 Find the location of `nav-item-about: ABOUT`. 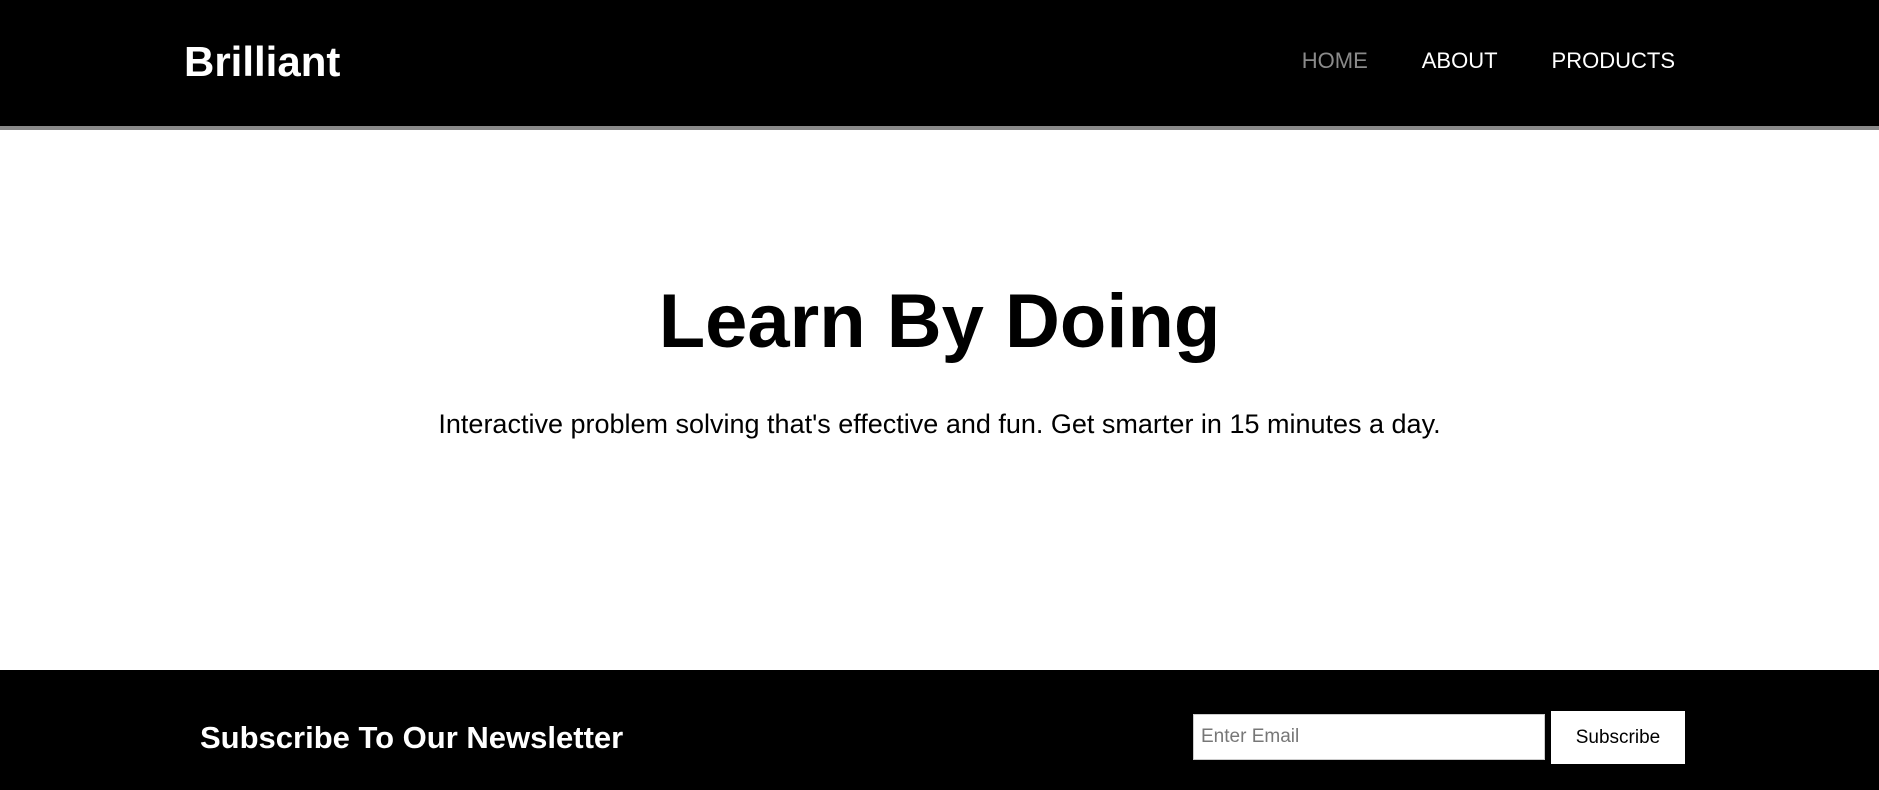

nav-item-about: ABOUT is located at coordinates (1460, 61).